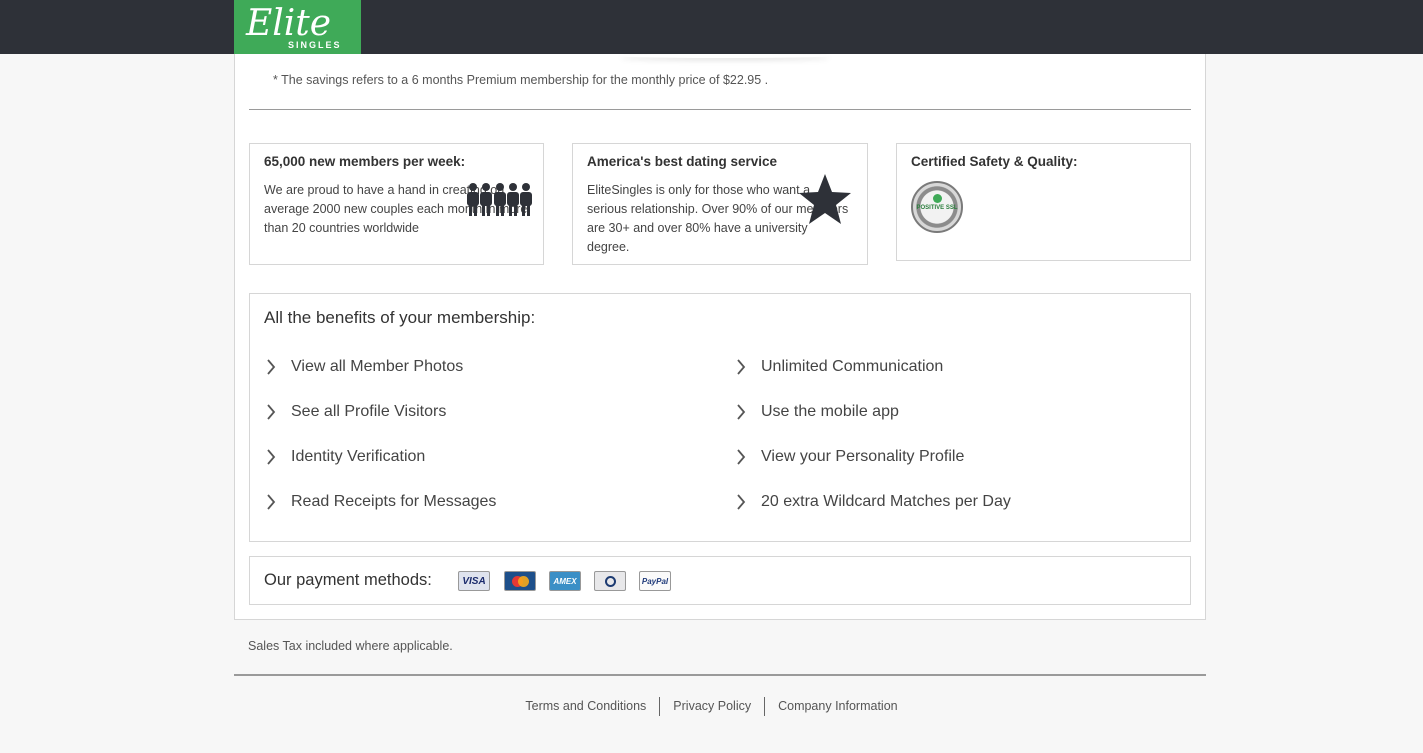 The width and height of the screenshot is (1423, 753). I want to click on payment-methods-panel: Our payment methods: VISA AMEX PayPal, so click(720, 580).